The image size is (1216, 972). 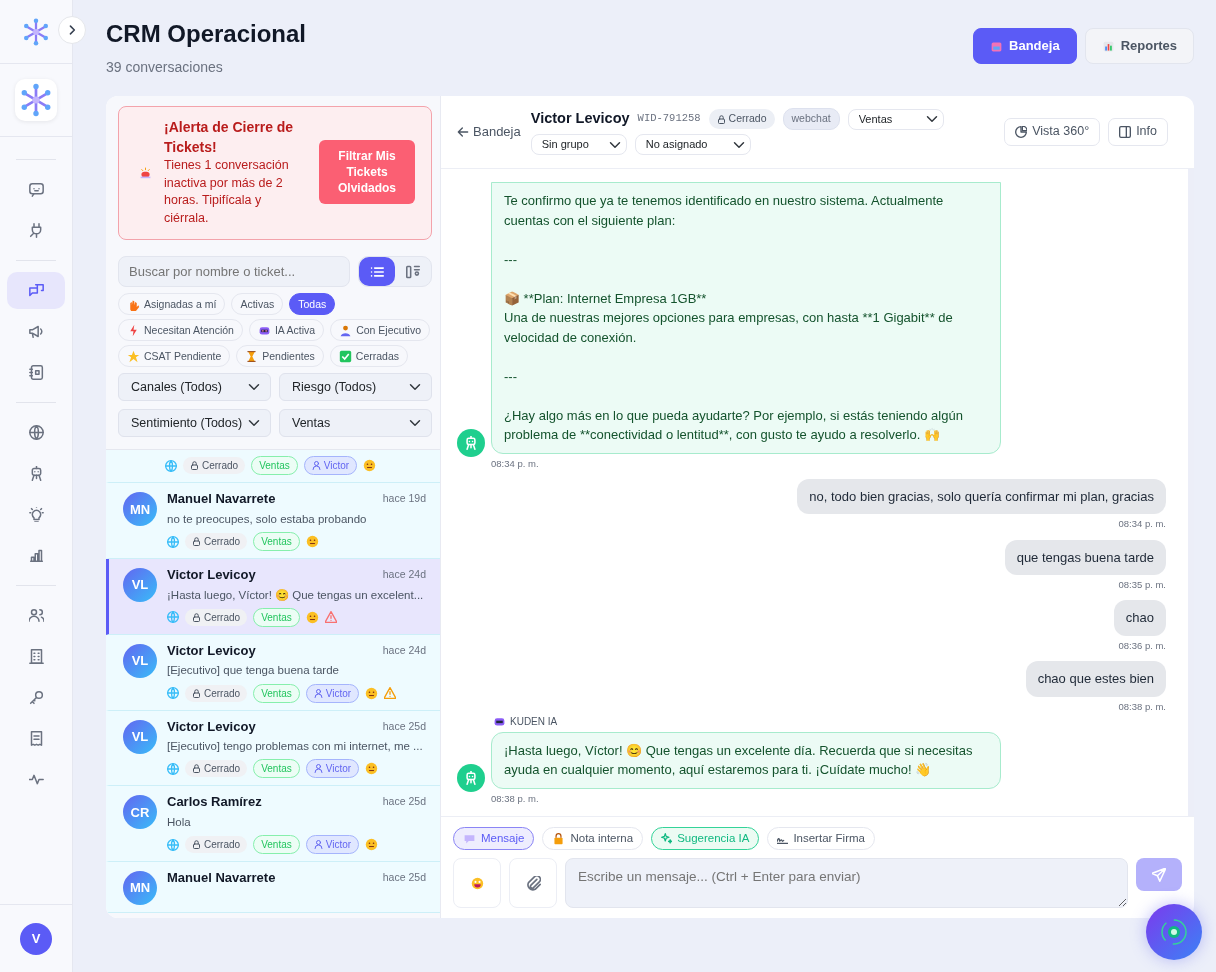 I want to click on status-tag: Cerrado, so click(x=214, y=466).